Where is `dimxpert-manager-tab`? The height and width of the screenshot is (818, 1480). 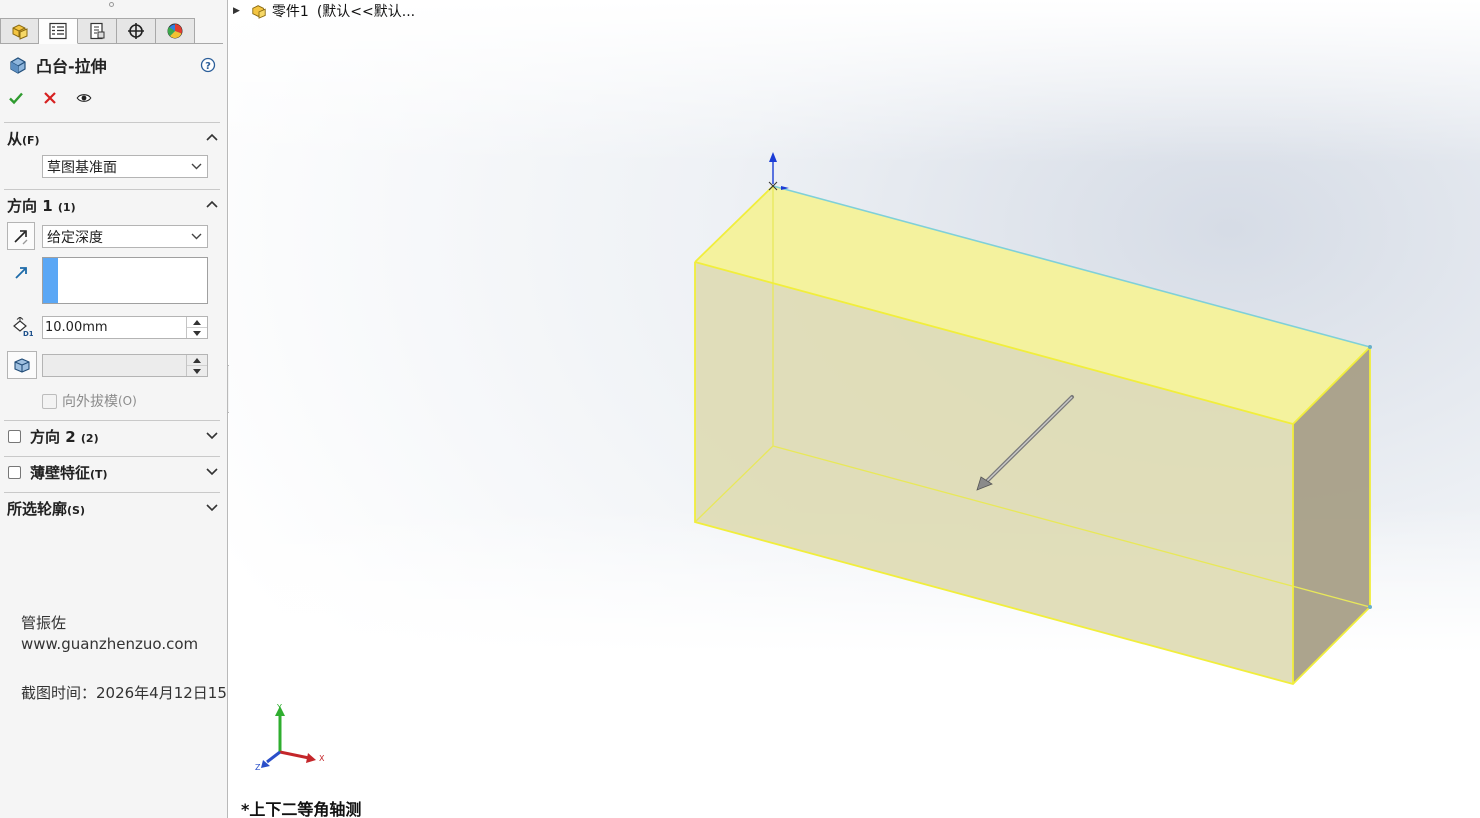 dimxpert-manager-tab is located at coordinates (136, 31).